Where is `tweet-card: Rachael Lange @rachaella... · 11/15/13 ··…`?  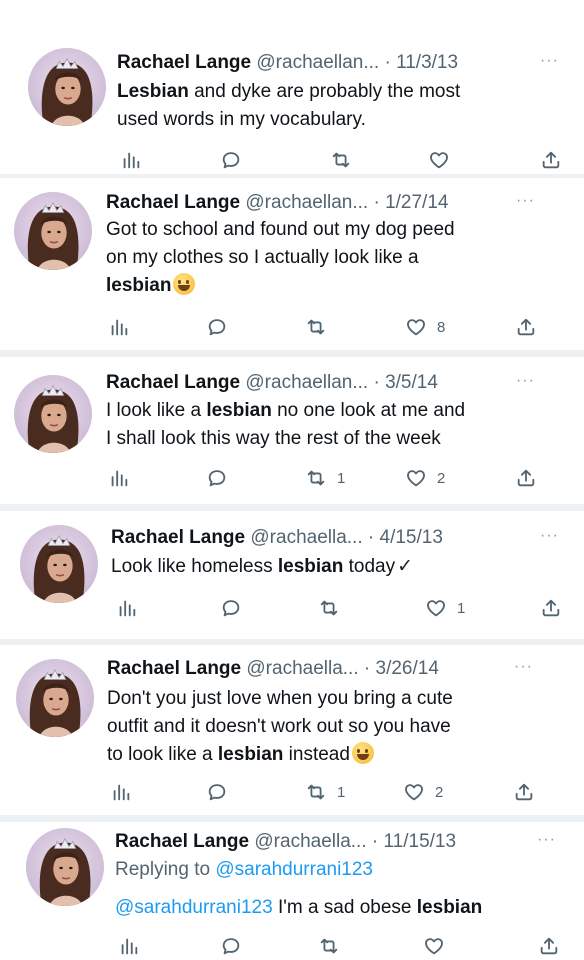 tweet-card: Rachael Lange @rachaella... · 11/15/13 ··… is located at coordinates (292, 891).